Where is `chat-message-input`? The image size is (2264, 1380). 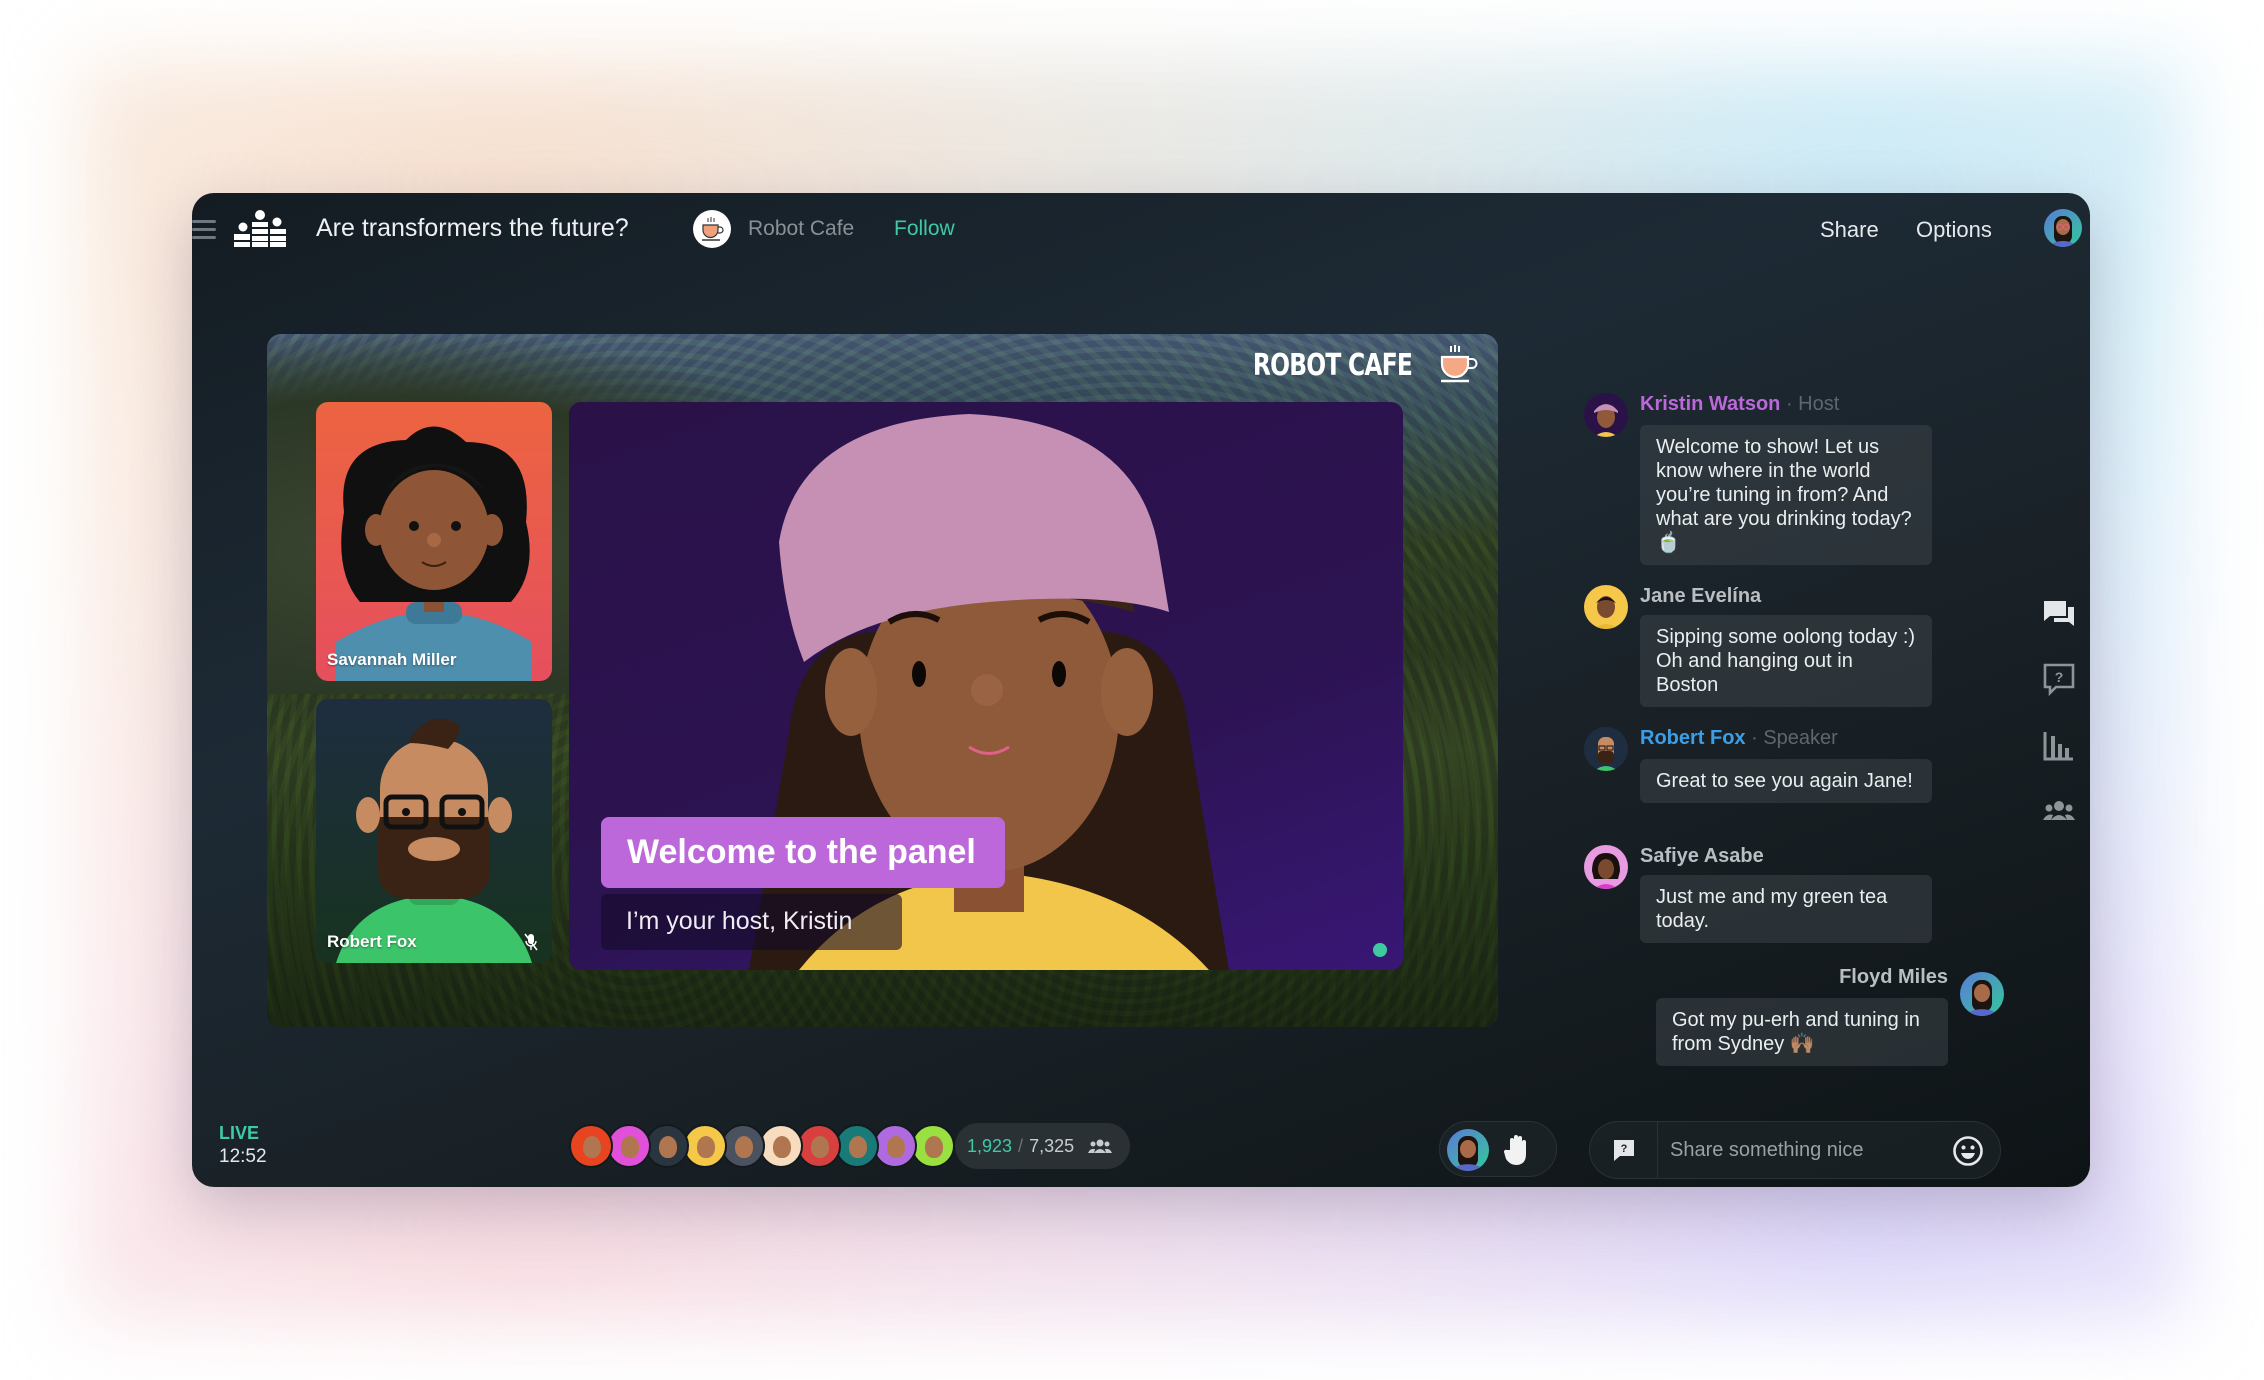 chat-message-input is located at coordinates (1805, 1150).